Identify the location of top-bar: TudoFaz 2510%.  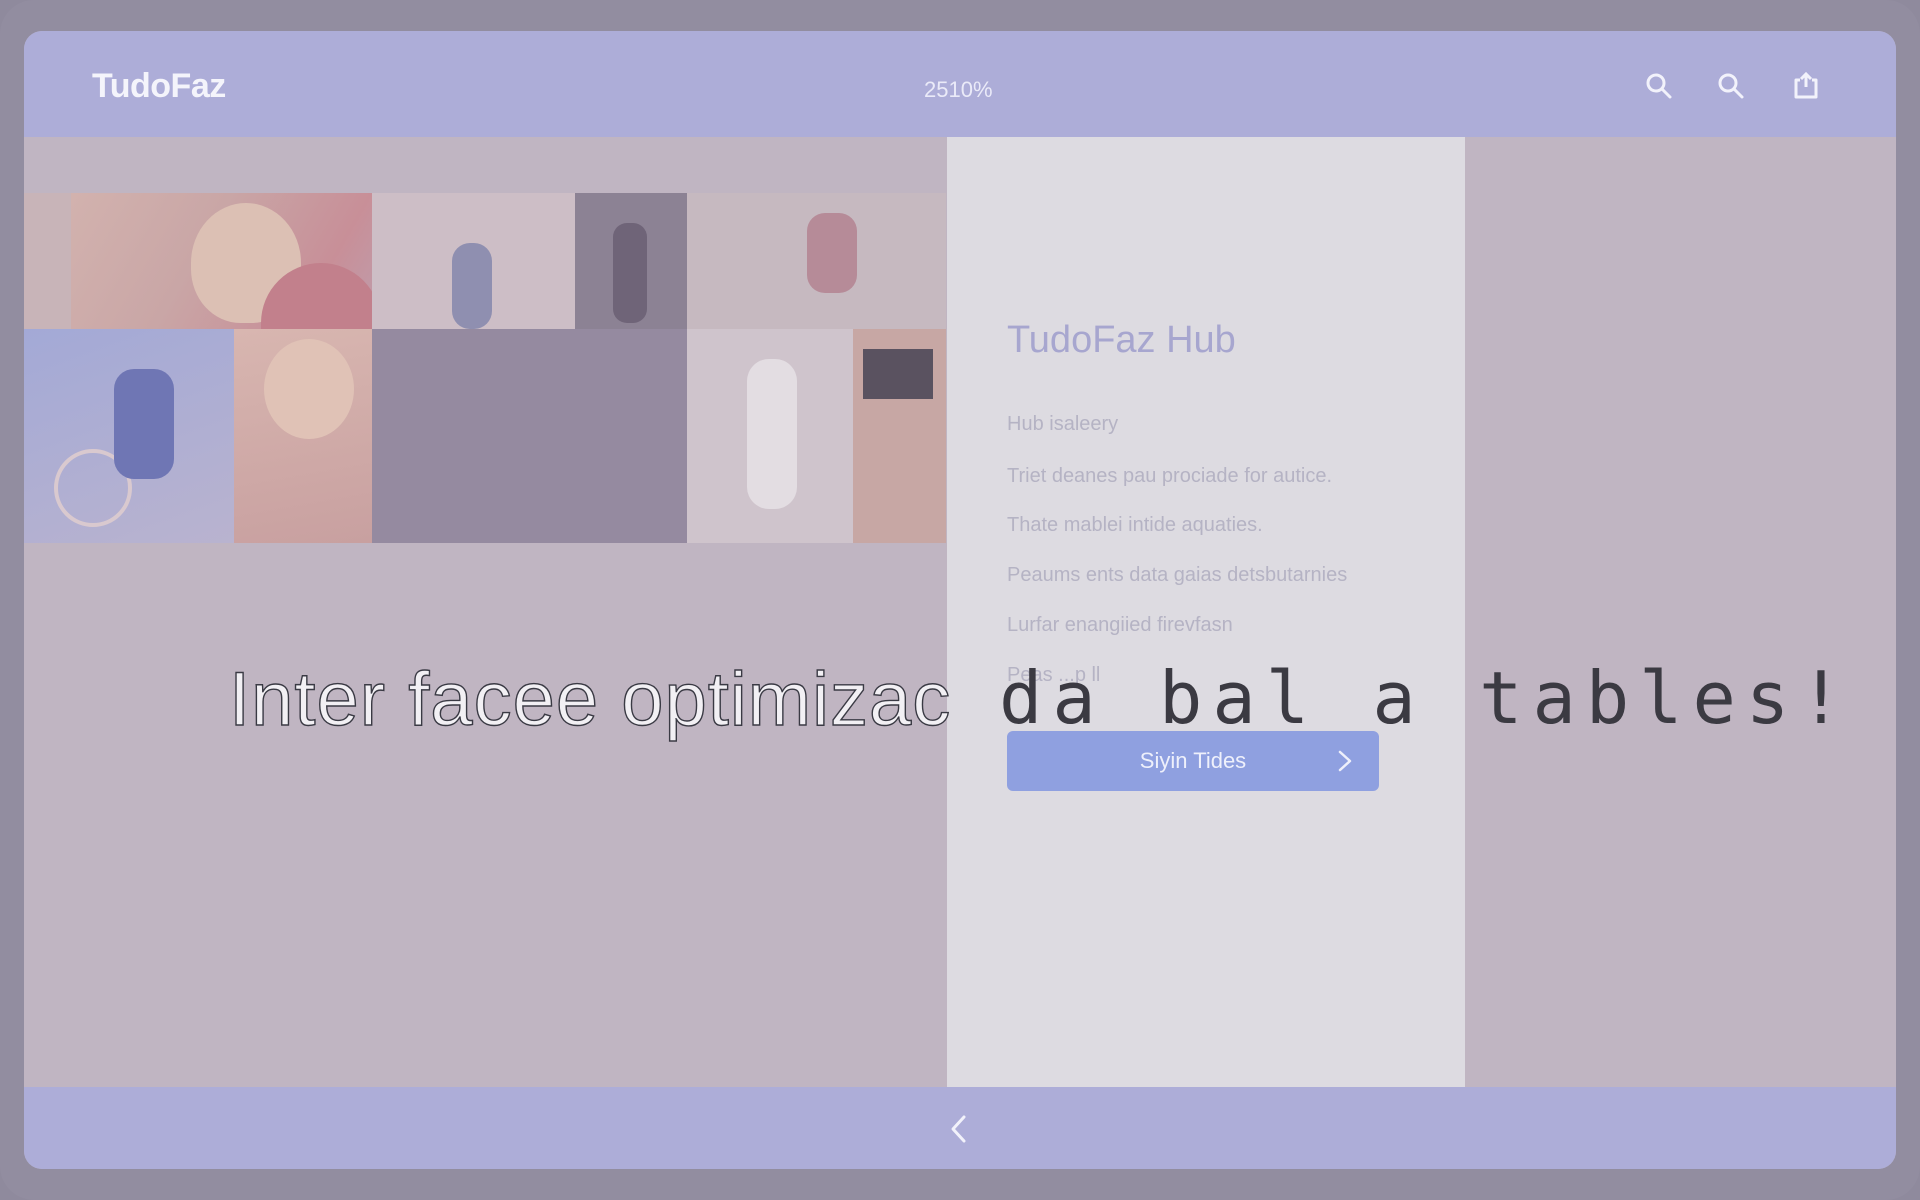
(960, 84).